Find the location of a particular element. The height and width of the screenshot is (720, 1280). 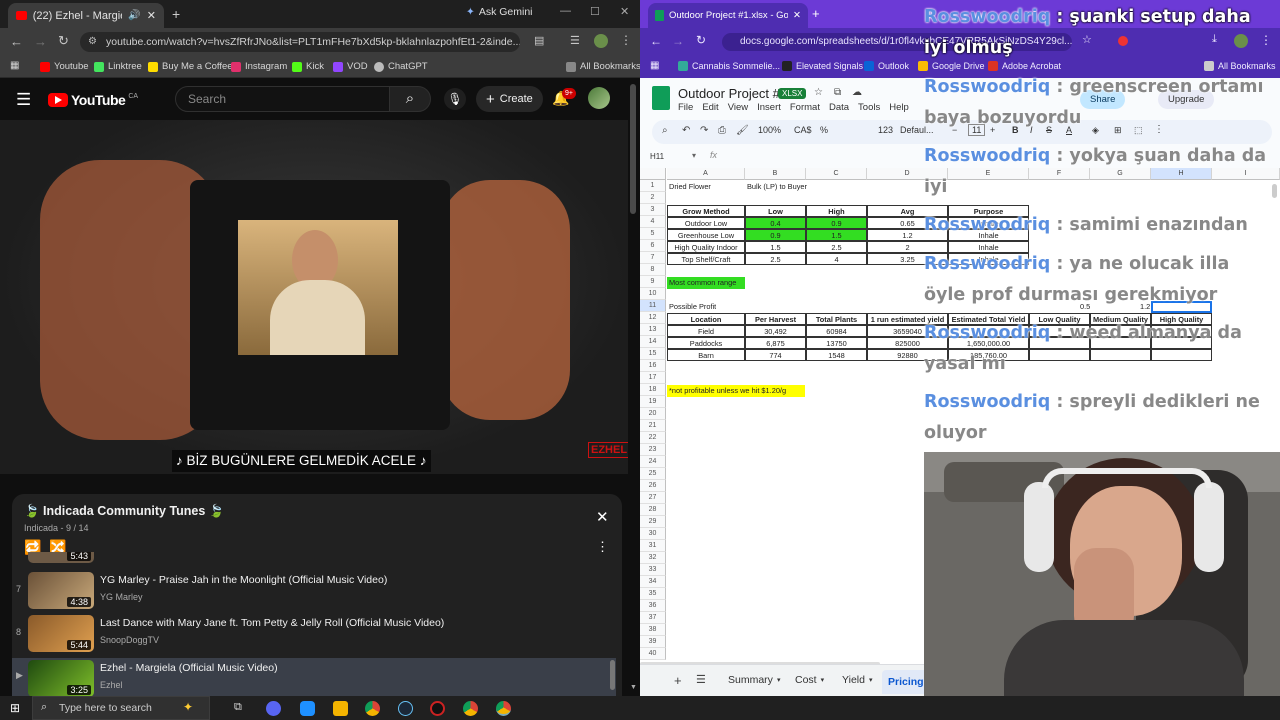

print-icon: ⎙ is located at coordinates (722, 130).